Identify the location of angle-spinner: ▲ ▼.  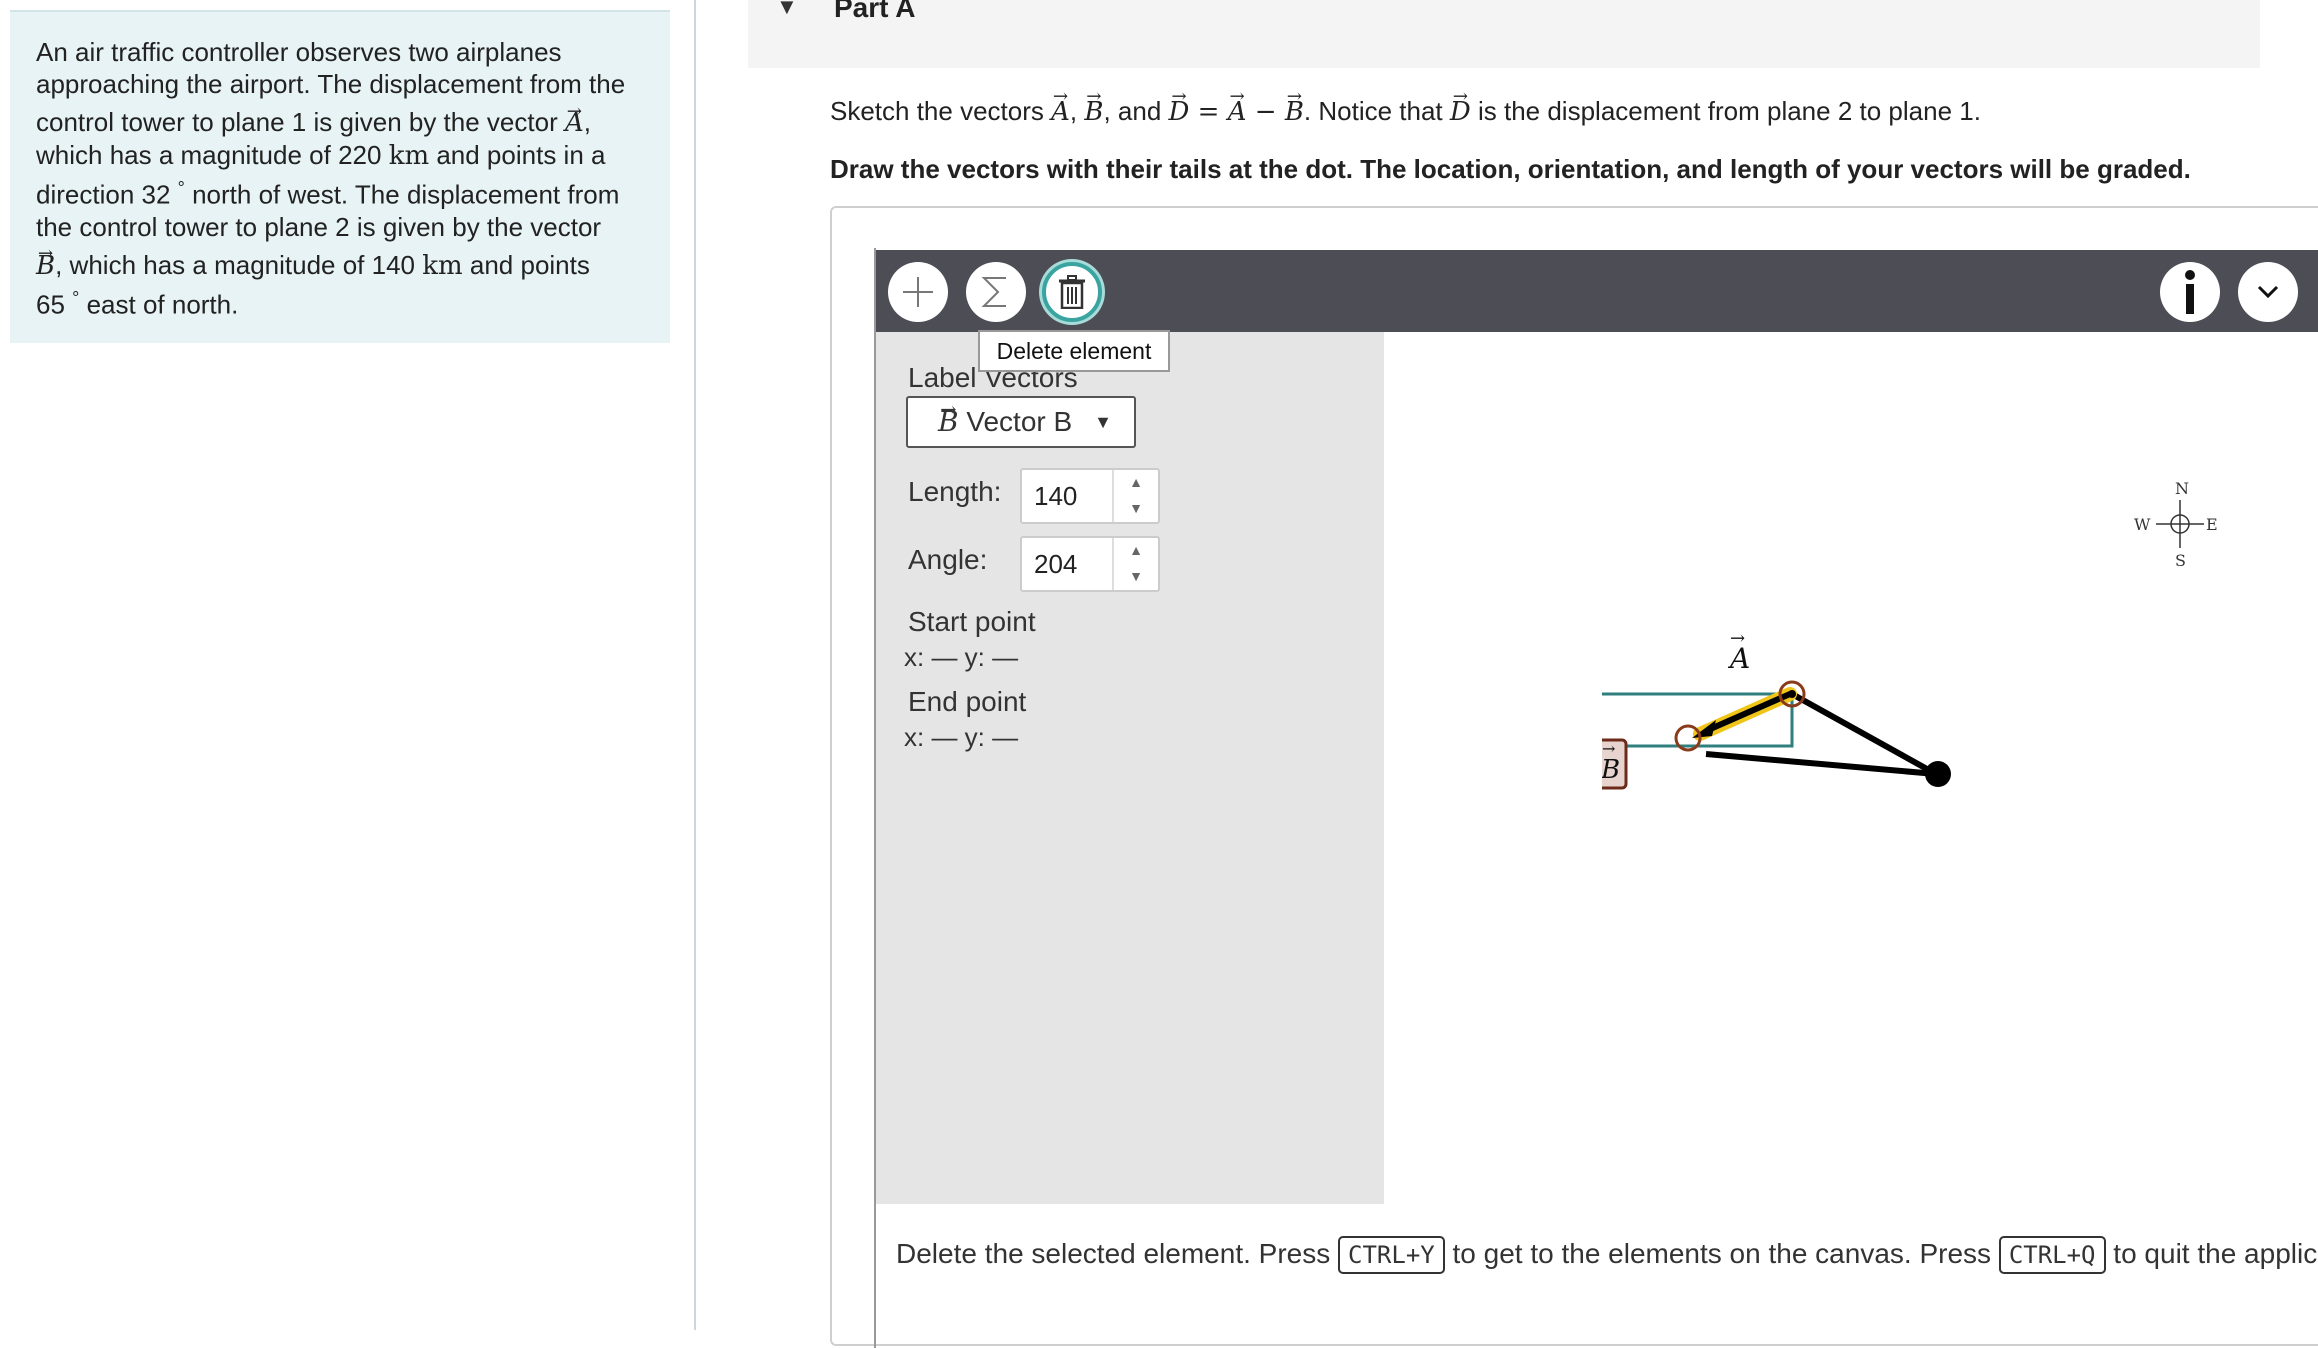
(1135, 564).